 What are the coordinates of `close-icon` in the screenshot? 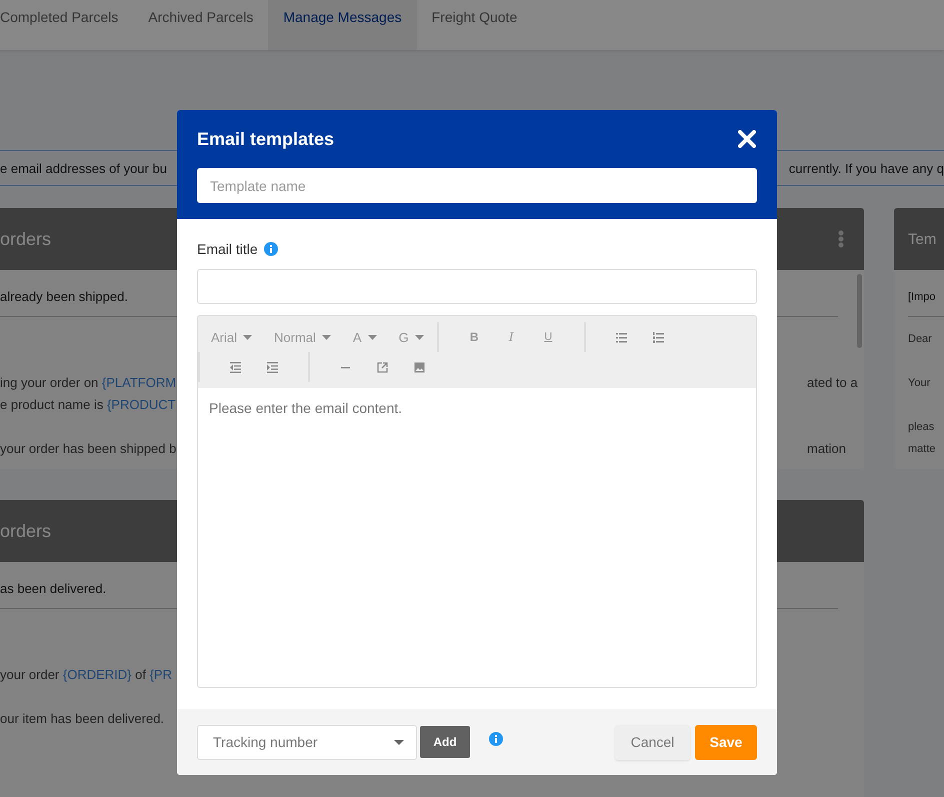 It's located at (747, 139).